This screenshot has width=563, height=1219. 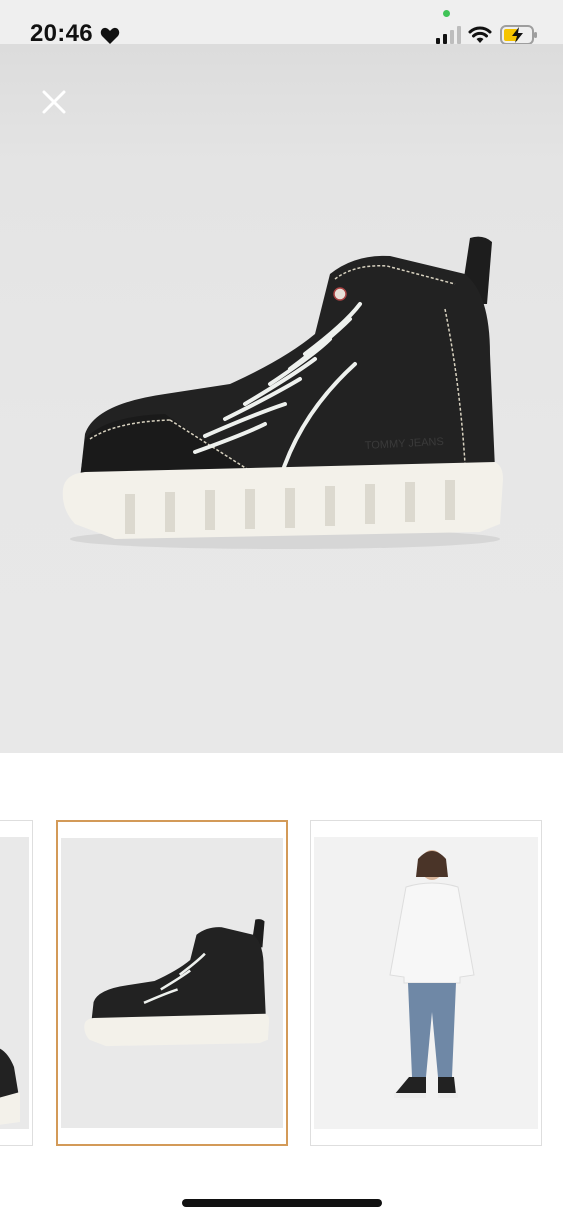 I want to click on thumbnail-2-image, so click(x=172, y=983).